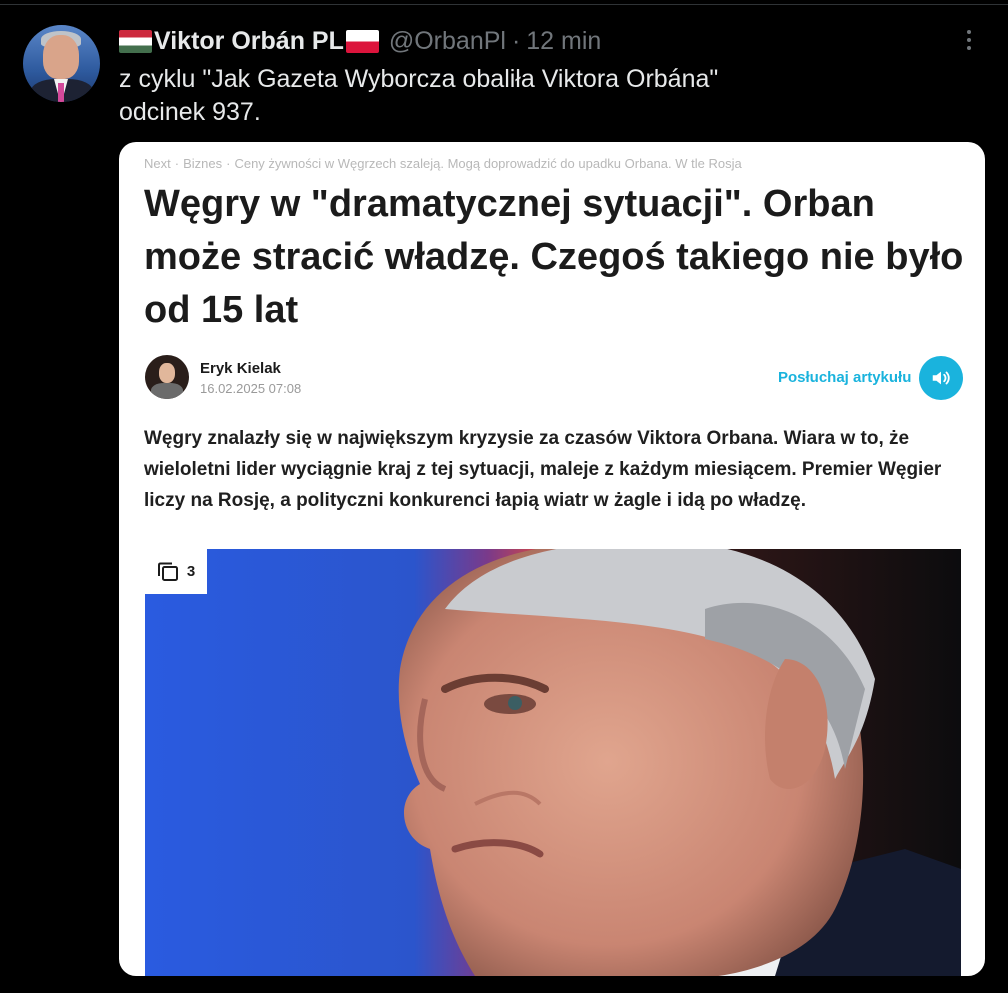  What do you see at coordinates (61, 63) in the screenshot?
I see `profile-avatar` at bounding box center [61, 63].